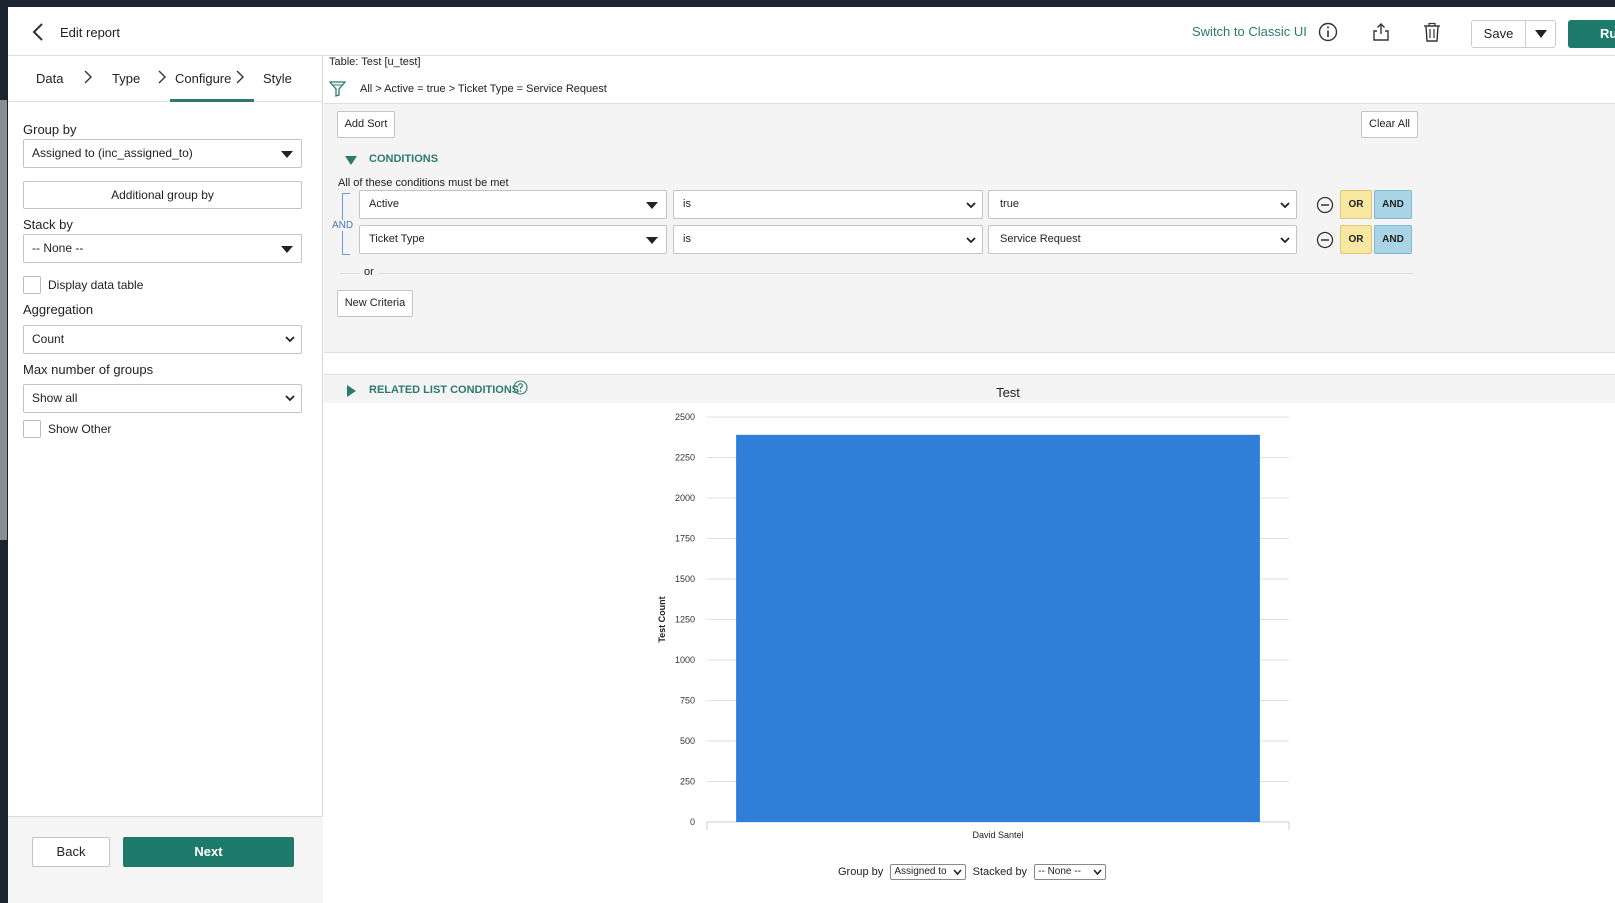 This screenshot has width=1615, height=903. Describe the element at coordinates (861, 871) in the screenshot. I see `chart-group-by-label: Group by` at that location.